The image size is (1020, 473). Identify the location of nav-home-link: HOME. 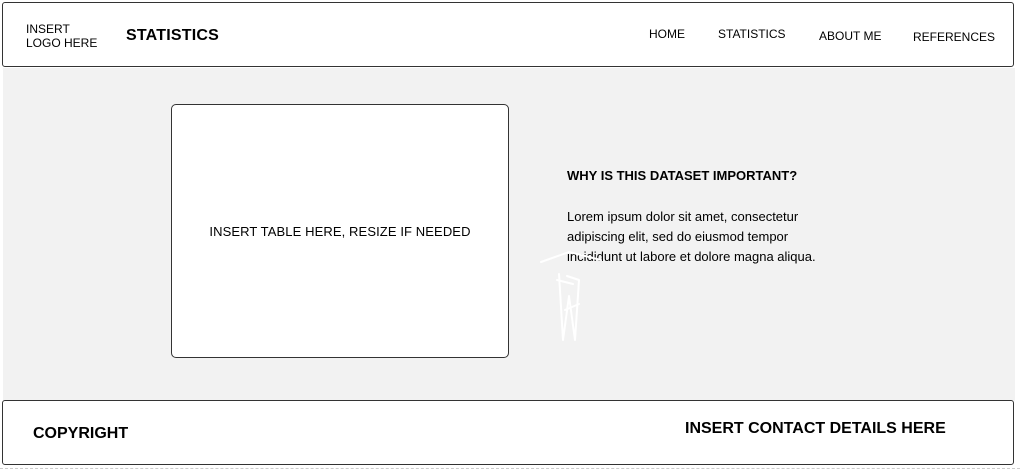
(667, 34).